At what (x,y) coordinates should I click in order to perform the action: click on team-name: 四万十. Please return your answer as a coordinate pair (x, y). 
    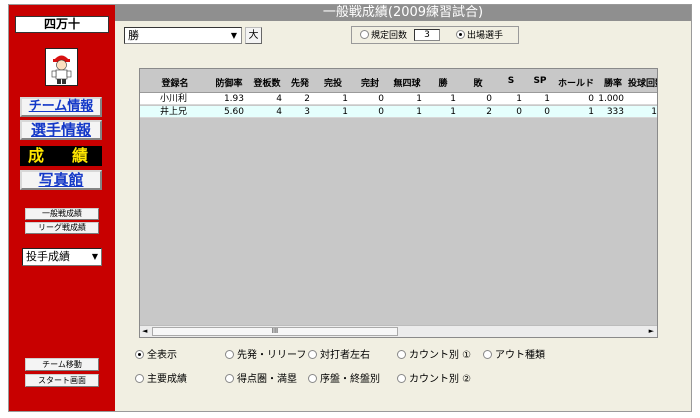
    Looking at the image, I should click on (62, 24).